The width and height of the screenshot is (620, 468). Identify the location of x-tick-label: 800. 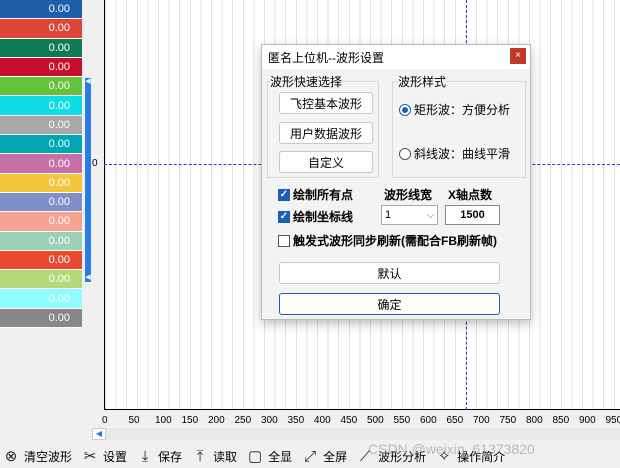
(534, 420).